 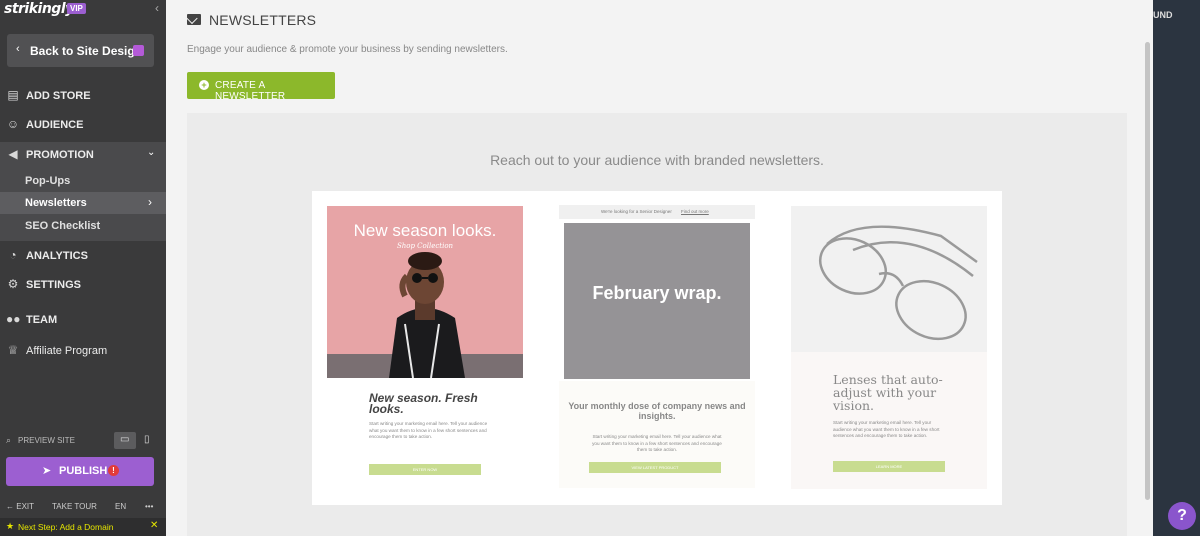 I want to click on logo-row: strikingly VIP ‹, so click(x=84, y=10).